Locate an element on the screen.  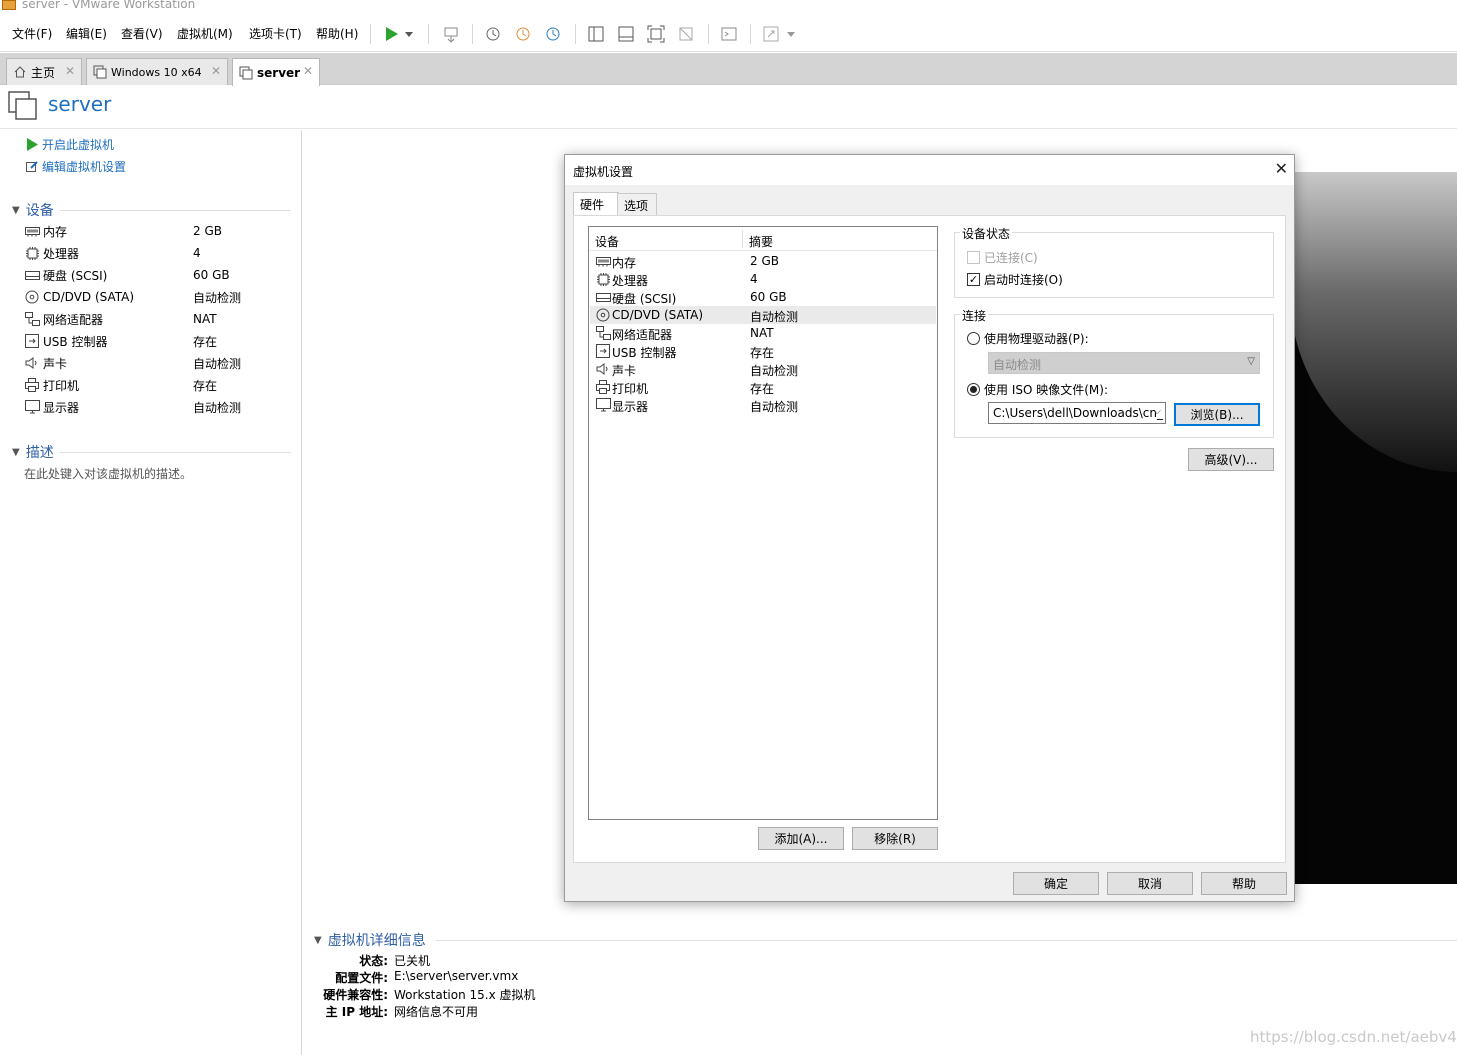
device-name: 处理器 is located at coordinates (61, 253).